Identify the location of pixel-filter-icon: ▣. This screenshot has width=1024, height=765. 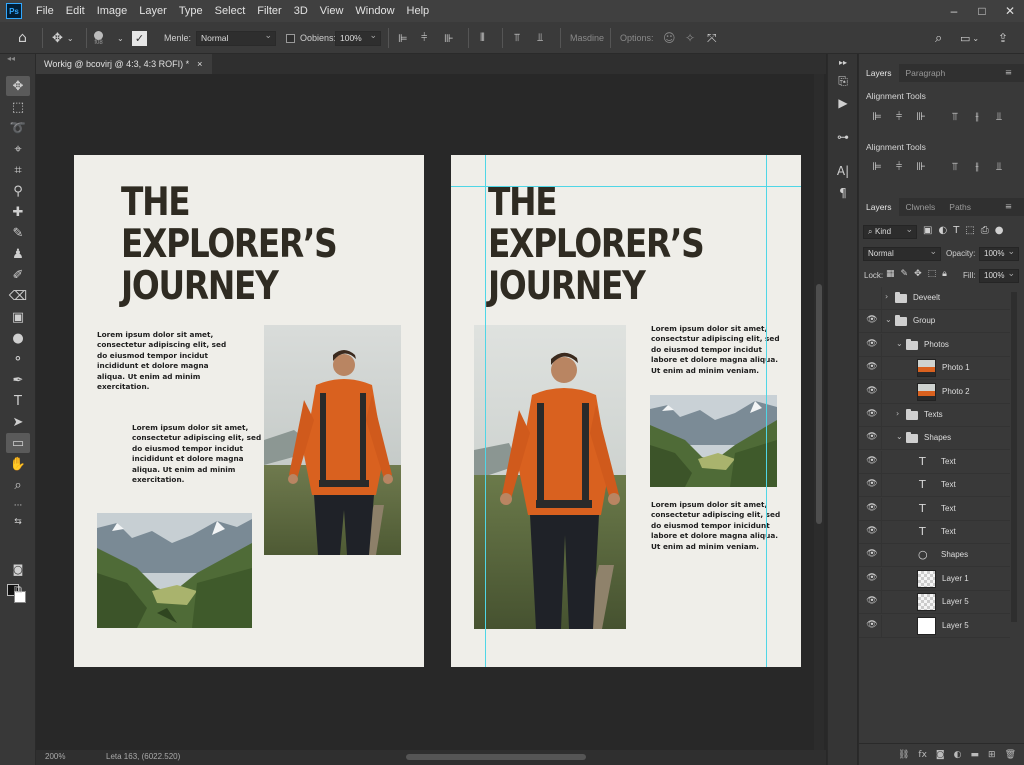
(927, 230).